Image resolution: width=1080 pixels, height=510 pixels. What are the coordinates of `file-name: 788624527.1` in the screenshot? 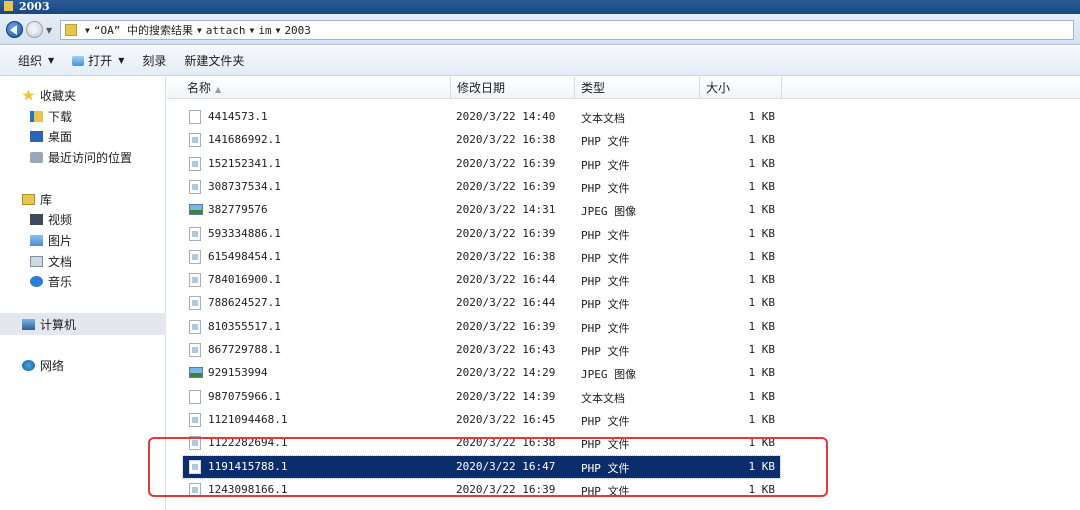 It's located at (244, 303).